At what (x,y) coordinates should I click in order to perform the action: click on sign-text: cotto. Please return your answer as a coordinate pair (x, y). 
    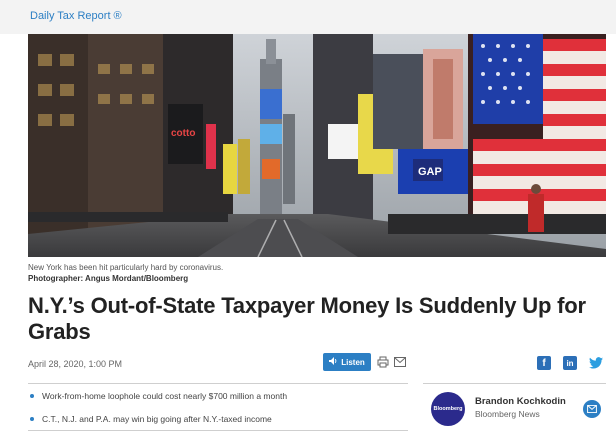
    Looking at the image, I should click on (183, 133).